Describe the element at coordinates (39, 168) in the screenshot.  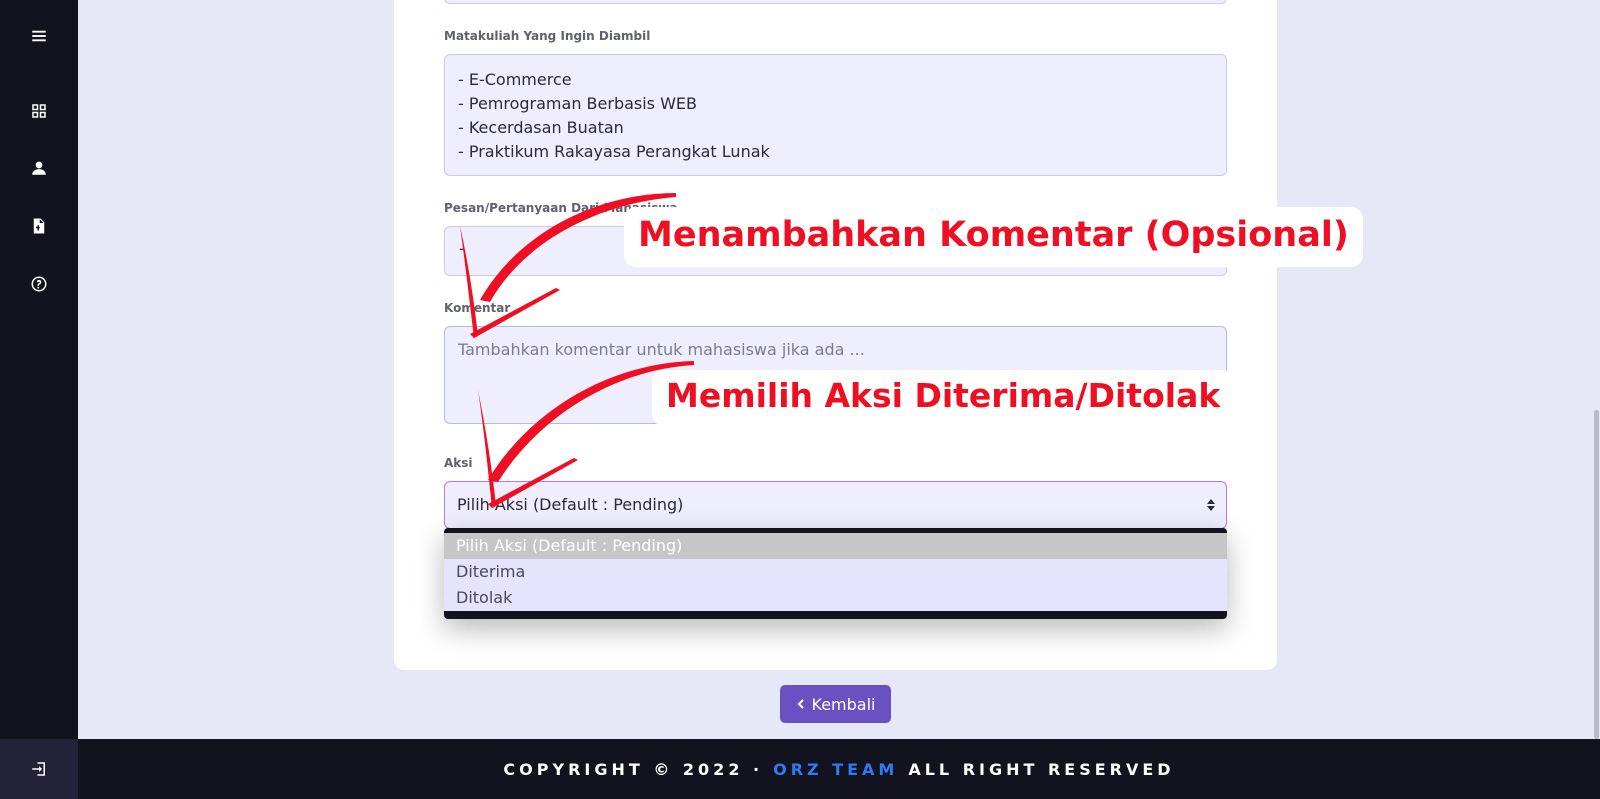
I see `user-icon` at that location.